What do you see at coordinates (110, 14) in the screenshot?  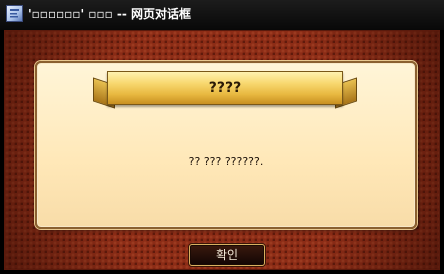 I see `window-title: '▫▫▫▫▫▫' ▫▫▫ -- 网页对话框` at bounding box center [110, 14].